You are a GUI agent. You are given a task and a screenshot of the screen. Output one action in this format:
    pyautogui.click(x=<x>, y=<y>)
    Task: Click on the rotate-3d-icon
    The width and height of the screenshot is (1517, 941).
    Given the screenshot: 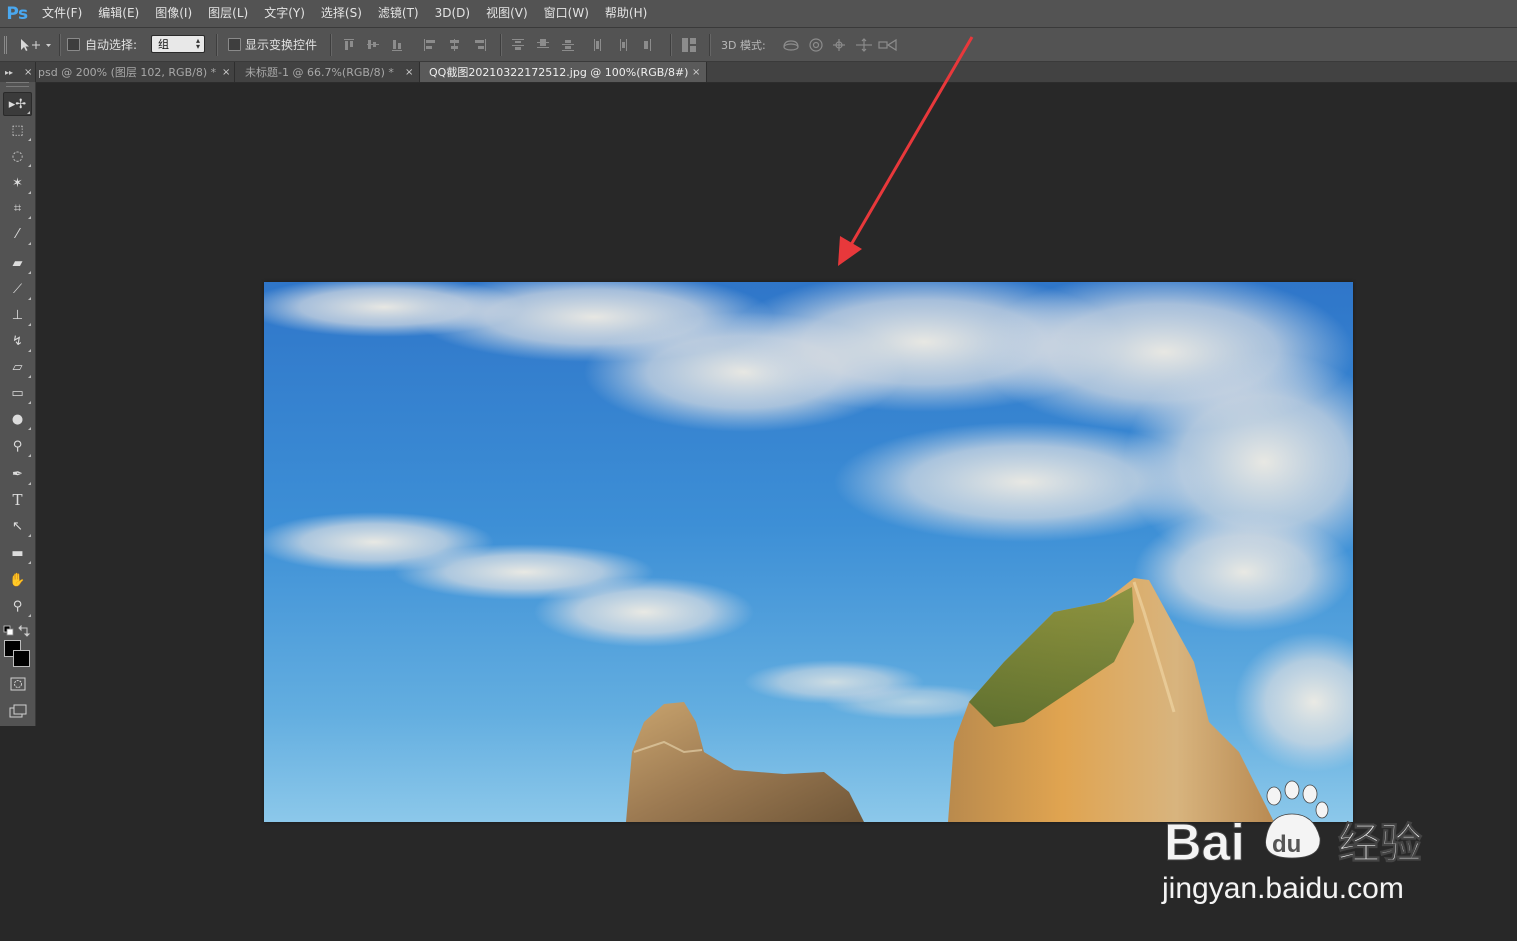 What is the action you would take?
    pyautogui.click(x=791, y=45)
    